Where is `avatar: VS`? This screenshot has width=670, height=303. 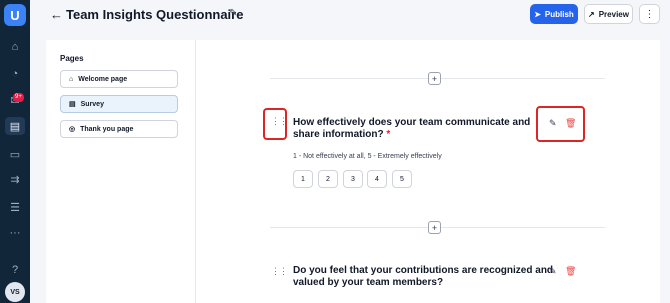 avatar: VS is located at coordinates (15, 292).